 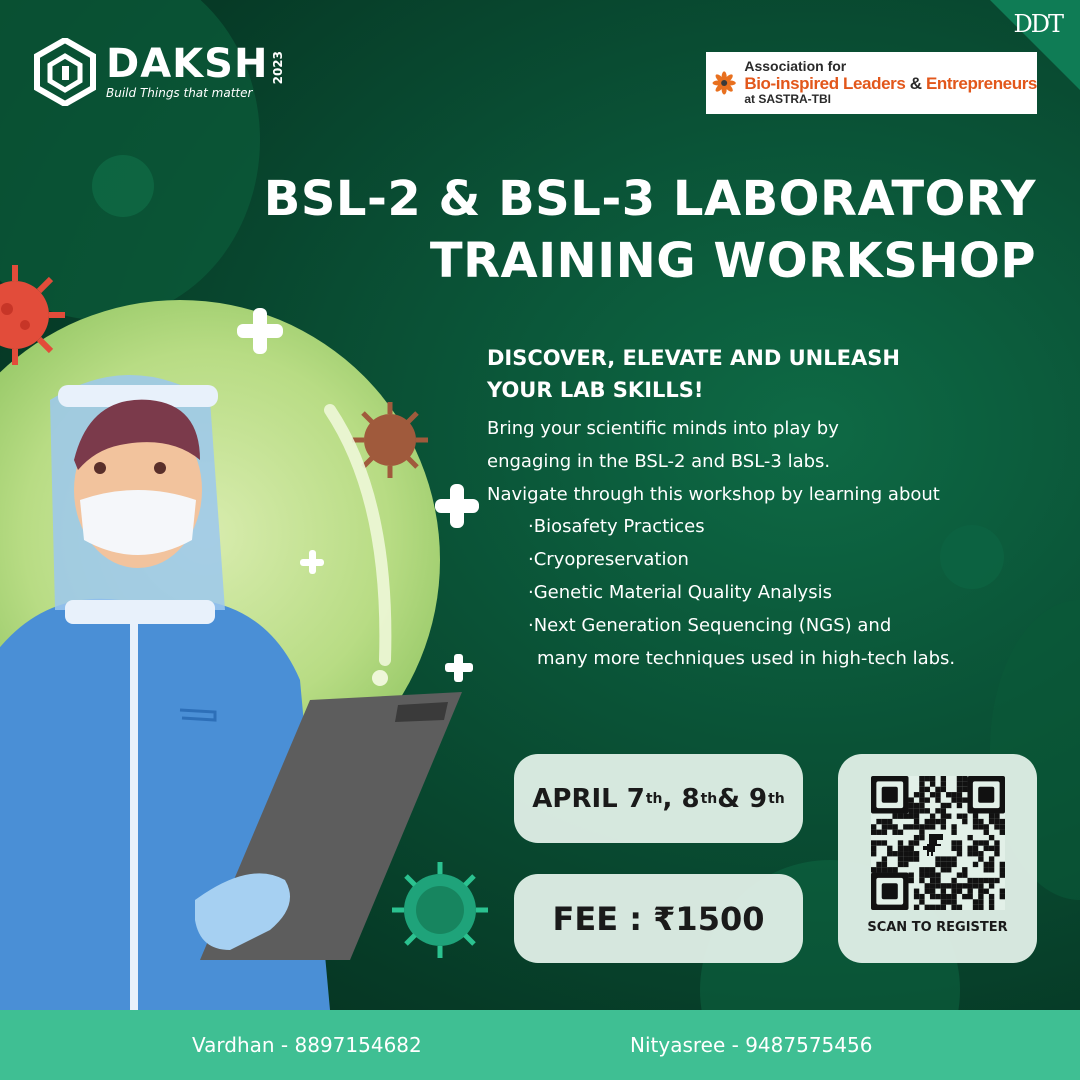 What do you see at coordinates (663, 428) in the screenshot?
I see `description-line1: Bring your scientific minds into play by` at bounding box center [663, 428].